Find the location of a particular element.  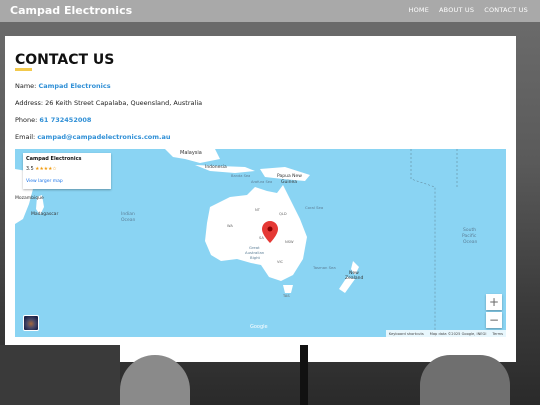

contact-phone-row: Phone: 61 732452008 is located at coordinates (53, 120).